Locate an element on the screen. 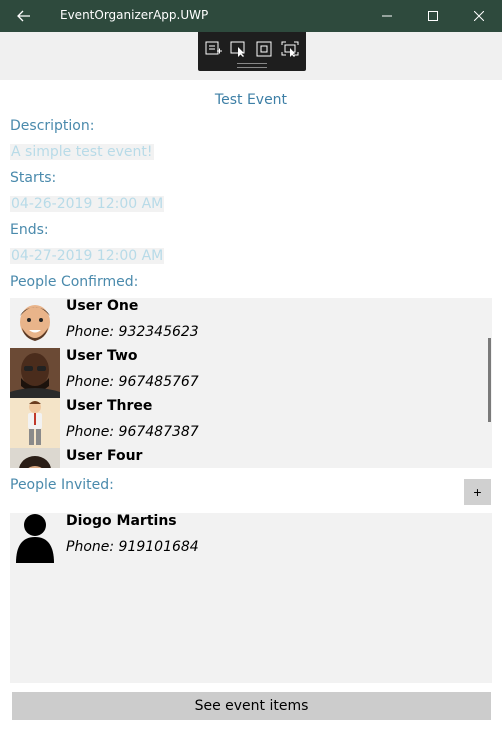 The width and height of the screenshot is (502, 732). list-item: User Two Phone: 967485767 is located at coordinates (251, 373).